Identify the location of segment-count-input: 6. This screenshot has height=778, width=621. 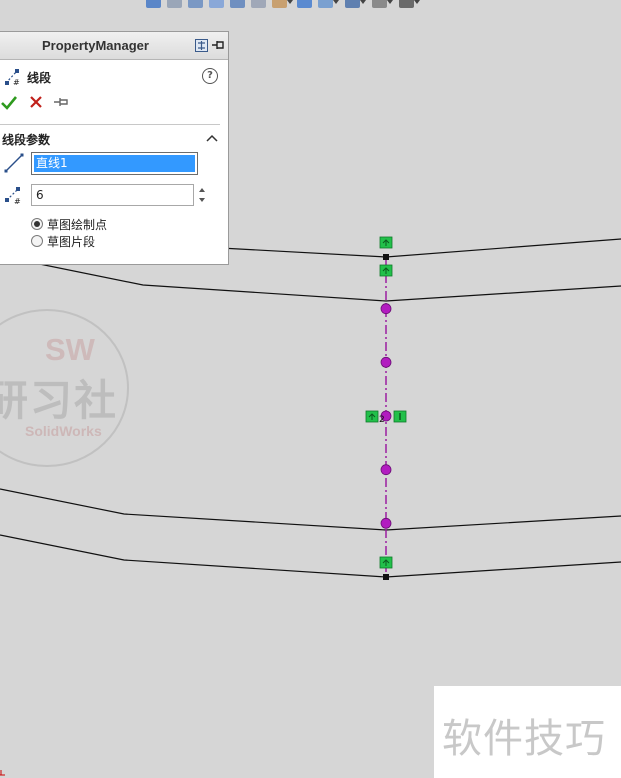
(112, 195).